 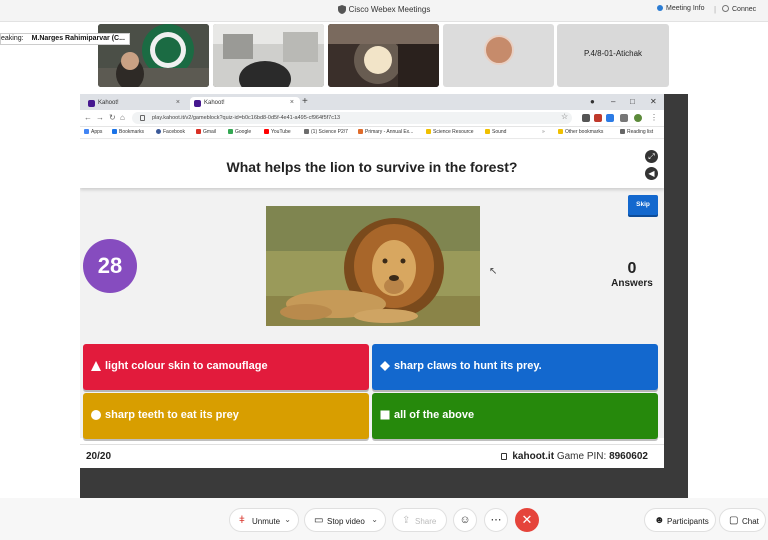 What do you see at coordinates (651, 156) in the screenshot?
I see `fullscreen-icon: ⤢` at bounding box center [651, 156].